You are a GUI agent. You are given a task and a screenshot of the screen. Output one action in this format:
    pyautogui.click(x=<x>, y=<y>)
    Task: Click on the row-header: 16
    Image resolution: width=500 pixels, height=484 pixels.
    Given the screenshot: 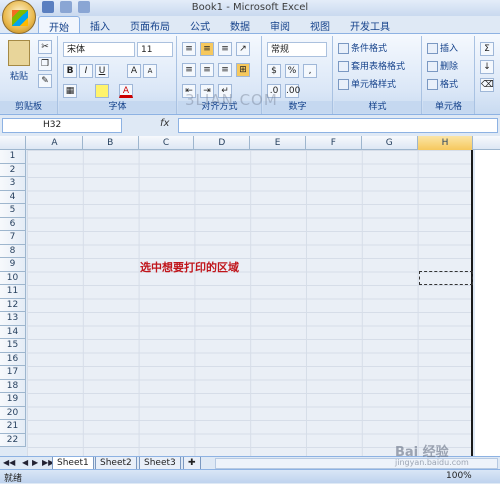 What is the action you would take?
    pyautogui.click(x=13, y=359)
    